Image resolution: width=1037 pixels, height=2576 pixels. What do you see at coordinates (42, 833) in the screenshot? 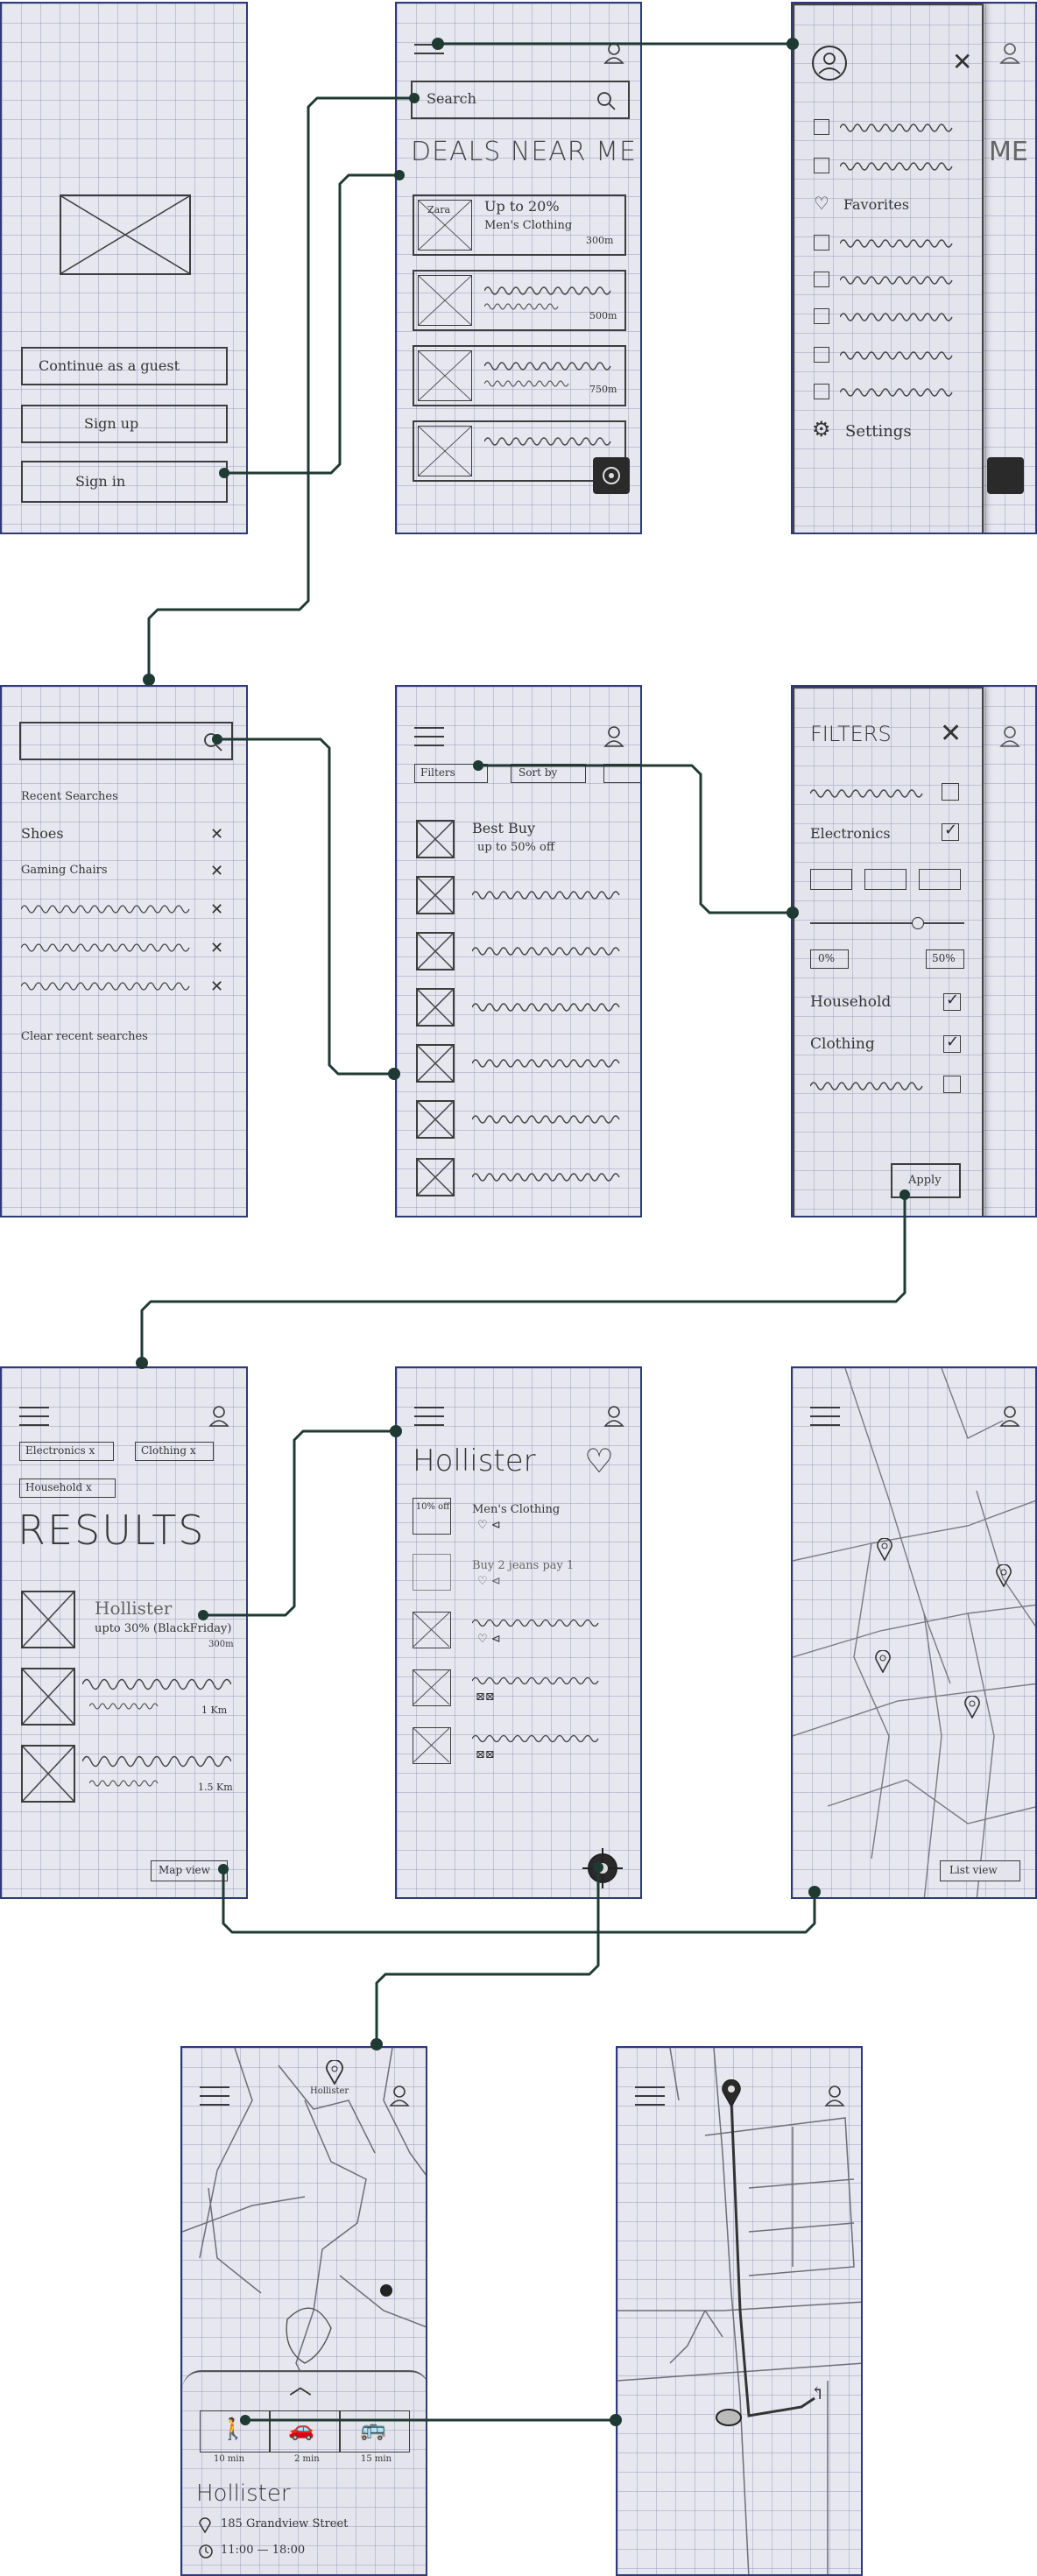
I see `recent-search-item: Shoes` at bounding box center [42, 833].